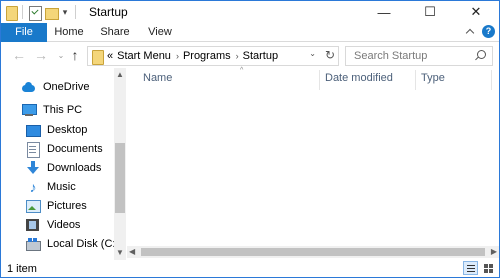  What do you see at coordinates (33, 130) in the screenshot?
I see `desktop-icon` at bounding box center [33, 130].